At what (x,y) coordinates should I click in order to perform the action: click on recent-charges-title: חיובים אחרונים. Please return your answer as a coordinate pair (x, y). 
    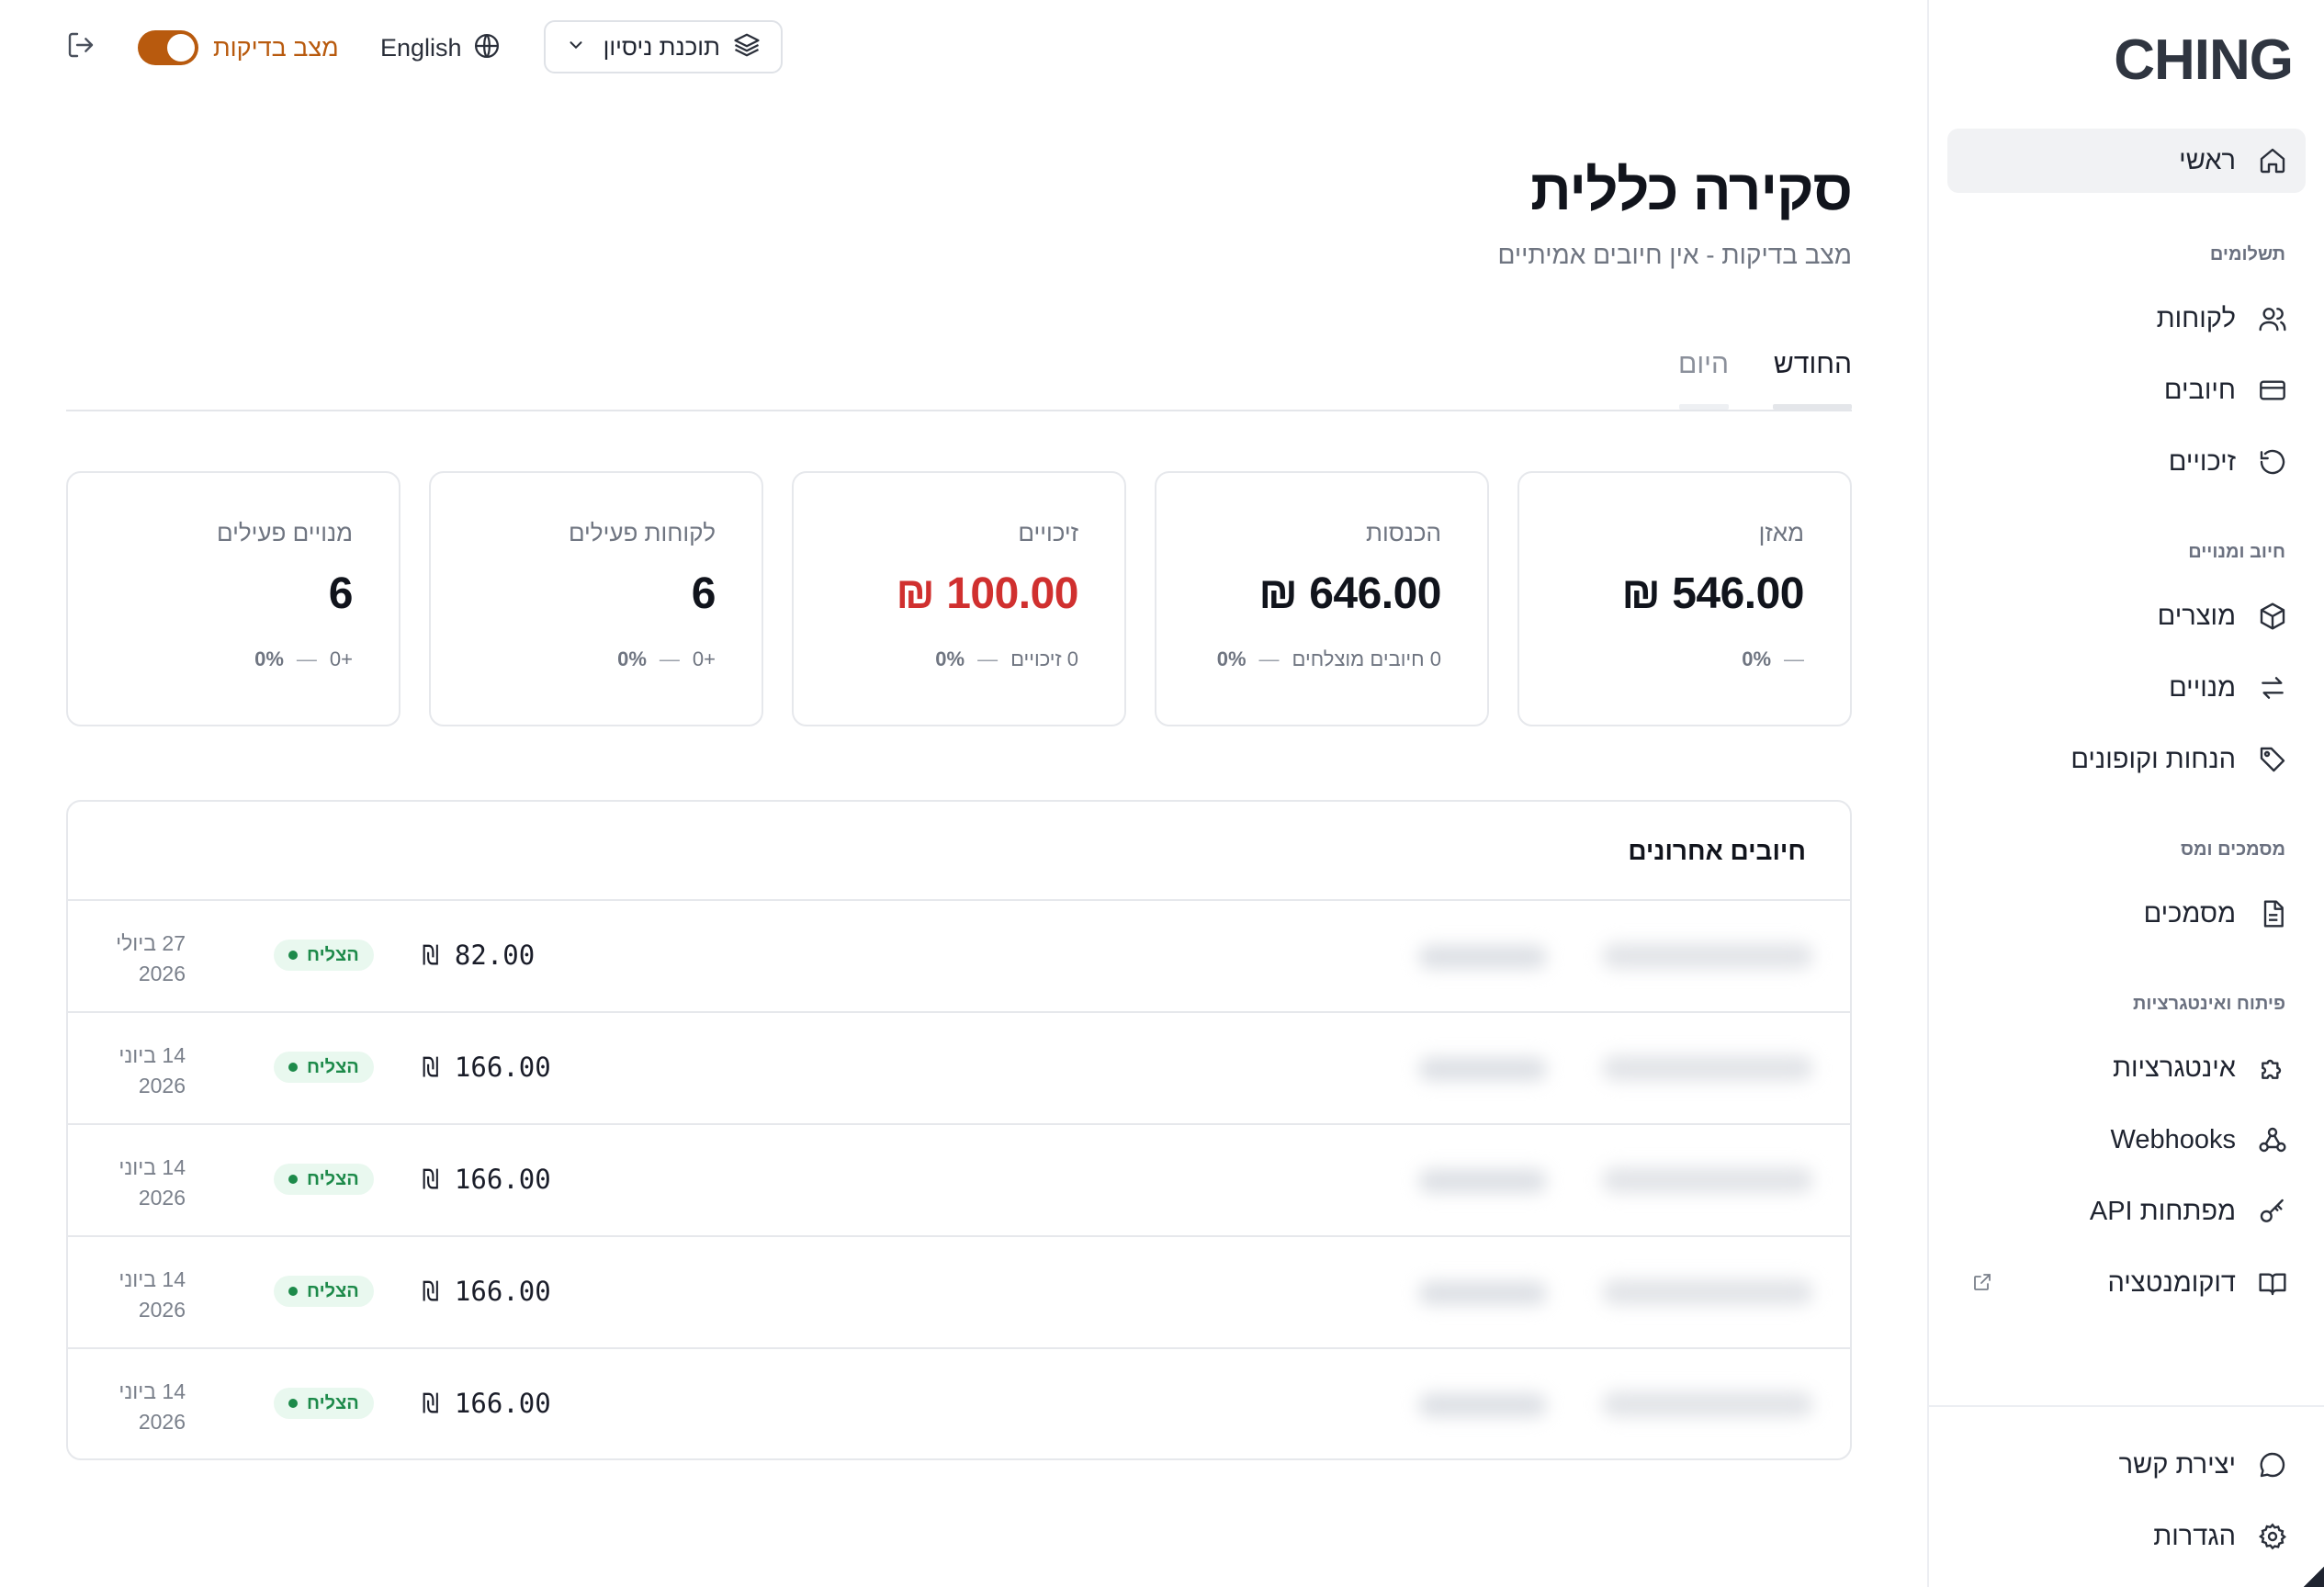
    Looking at the image, I should click on (1717, 851).